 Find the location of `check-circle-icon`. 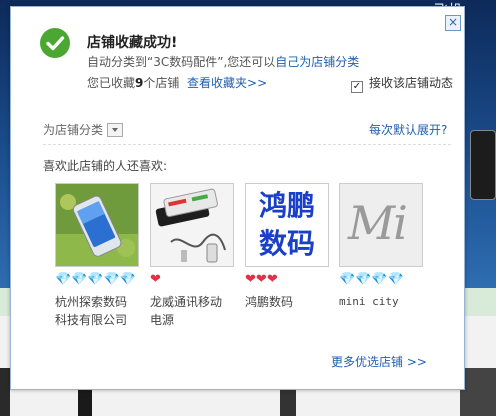

check-circle-icon is located at coordinates (55, 43).